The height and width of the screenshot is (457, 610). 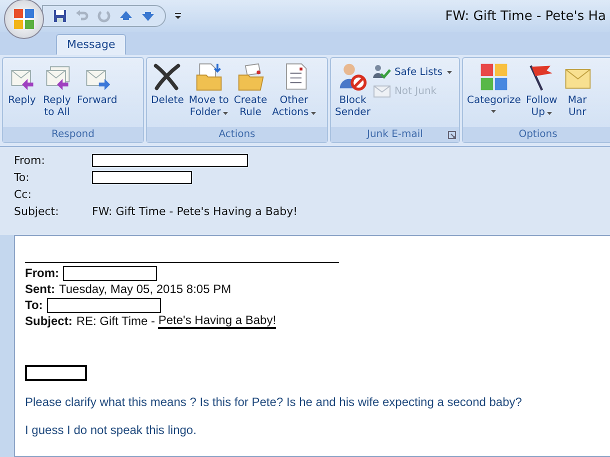 What do you see at coordinates (91, 44) in the screenshot?
I see `ribbon-tab: Message` at bounding box center [91, 44].